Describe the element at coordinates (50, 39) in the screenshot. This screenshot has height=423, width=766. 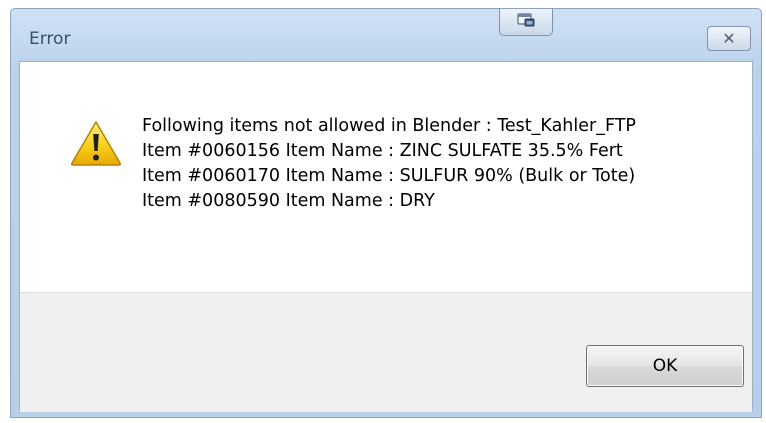
I see `dialog-title: Error` at that location.